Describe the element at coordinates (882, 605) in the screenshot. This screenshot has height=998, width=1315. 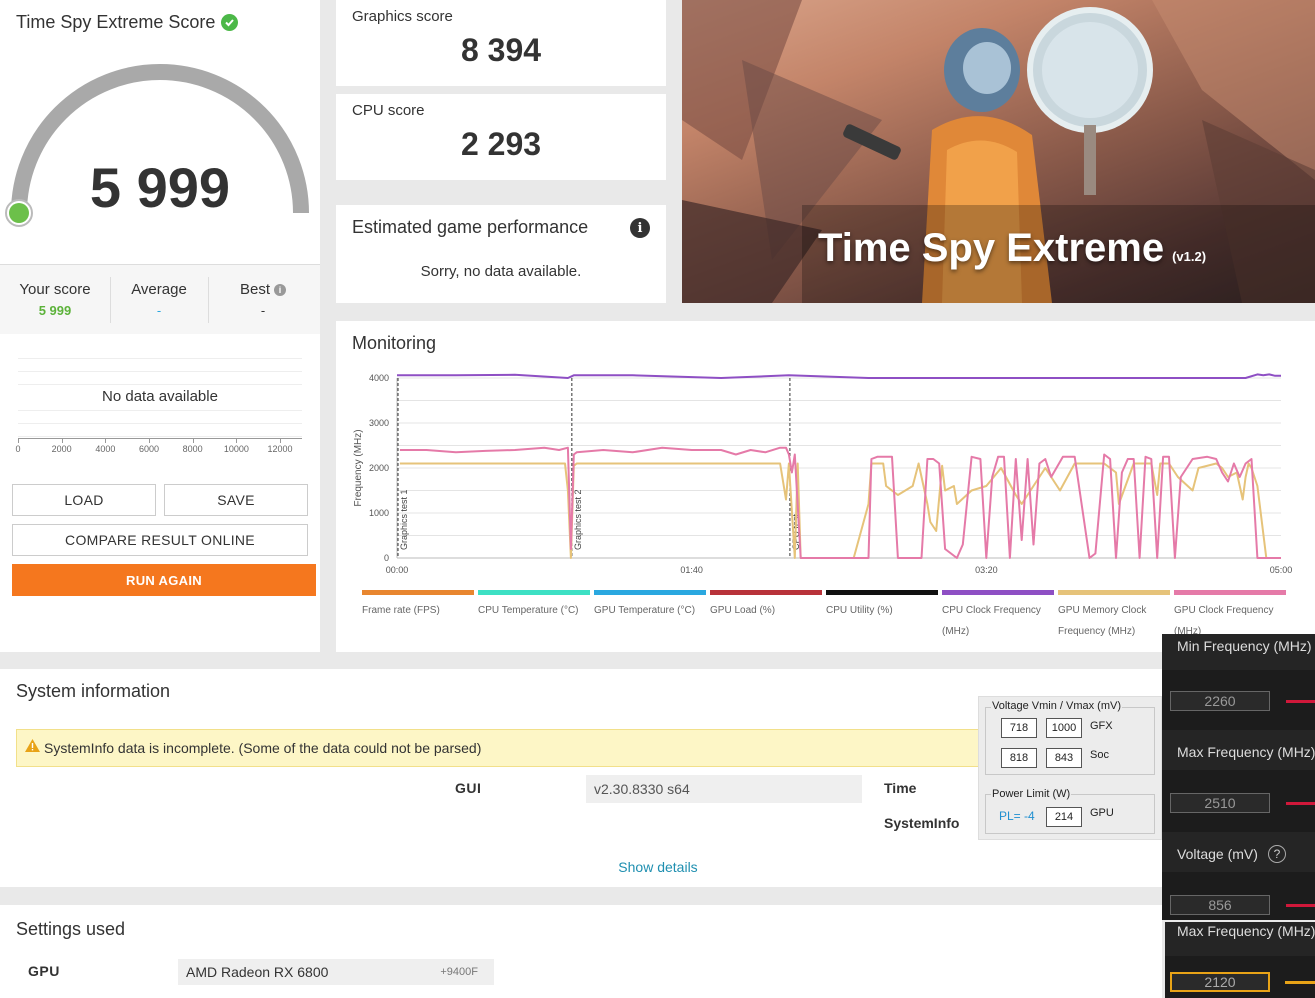
I see `legend-item: CPU Utility (%)` at that location.